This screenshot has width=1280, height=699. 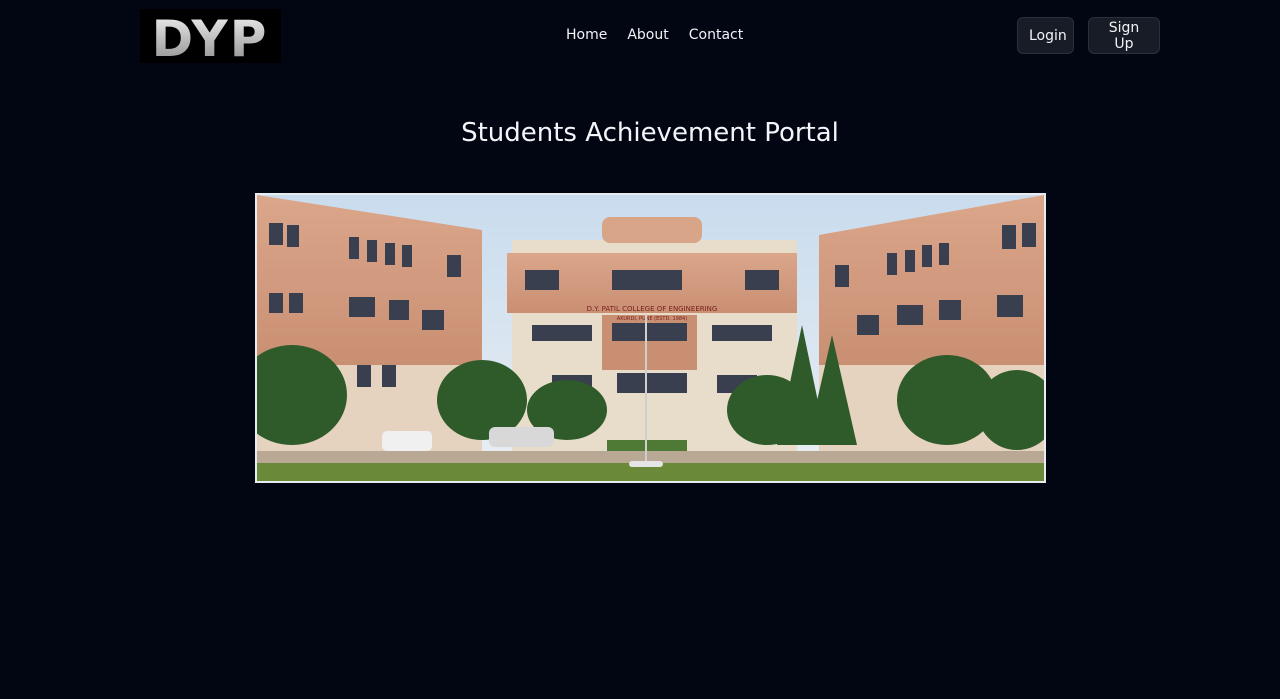 What do you see at coordinates (586, 35) in the screenshot?
I see `nav-home-link: Home` at bounding box center [586, 35].